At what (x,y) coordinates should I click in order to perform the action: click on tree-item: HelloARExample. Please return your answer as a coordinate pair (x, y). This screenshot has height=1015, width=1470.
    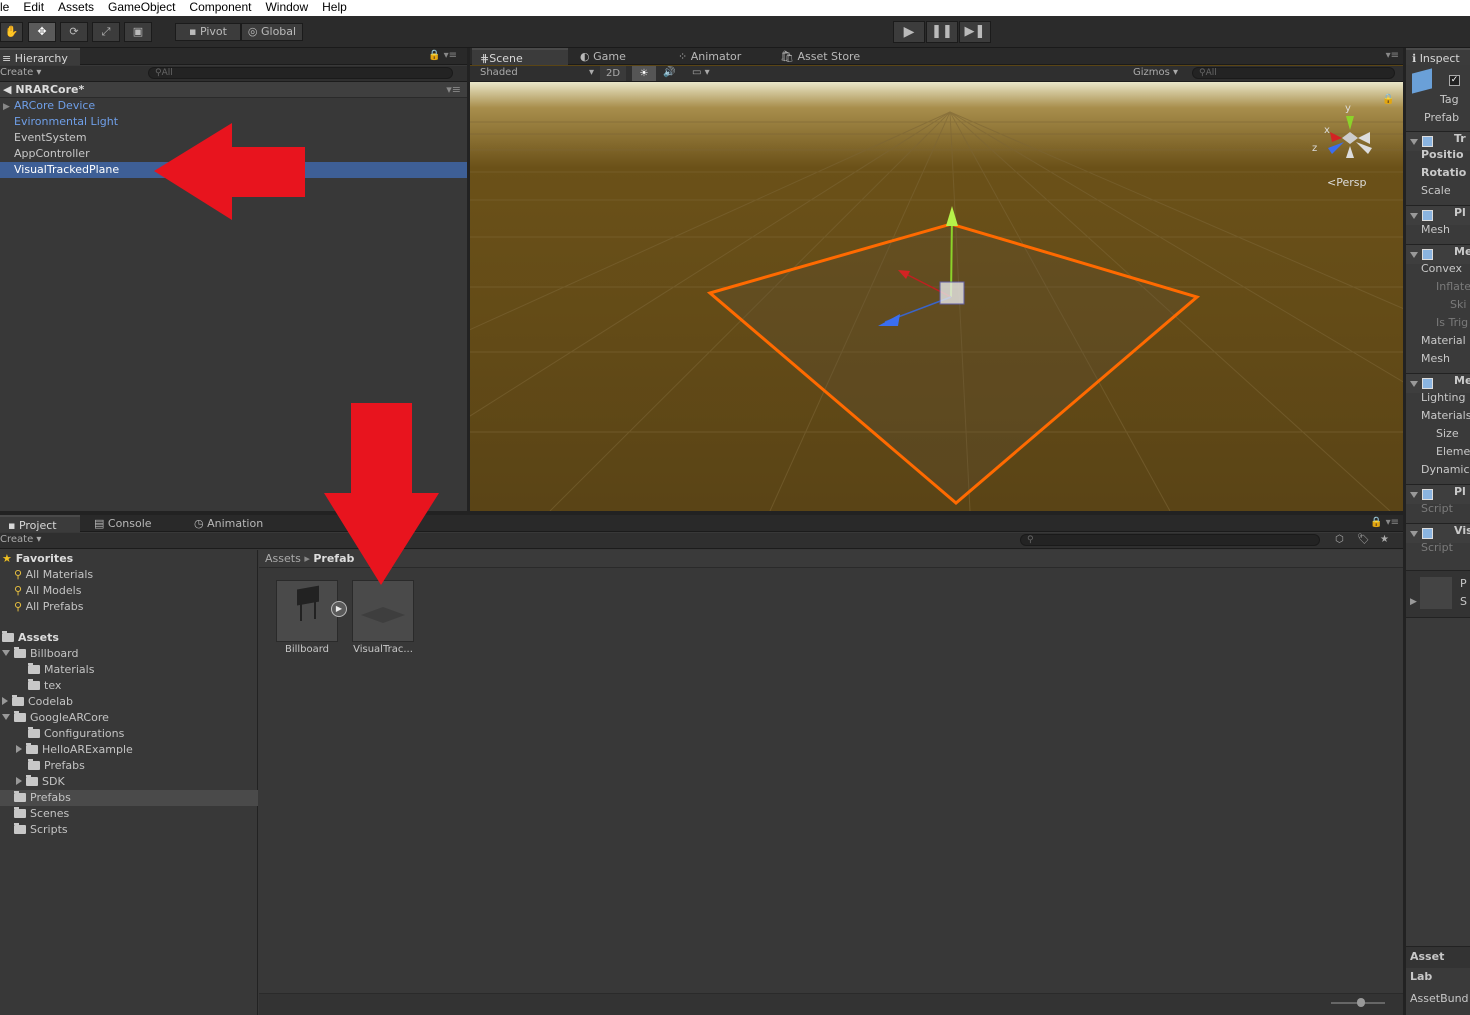
    Looking at the image, I should click on (129, 750).